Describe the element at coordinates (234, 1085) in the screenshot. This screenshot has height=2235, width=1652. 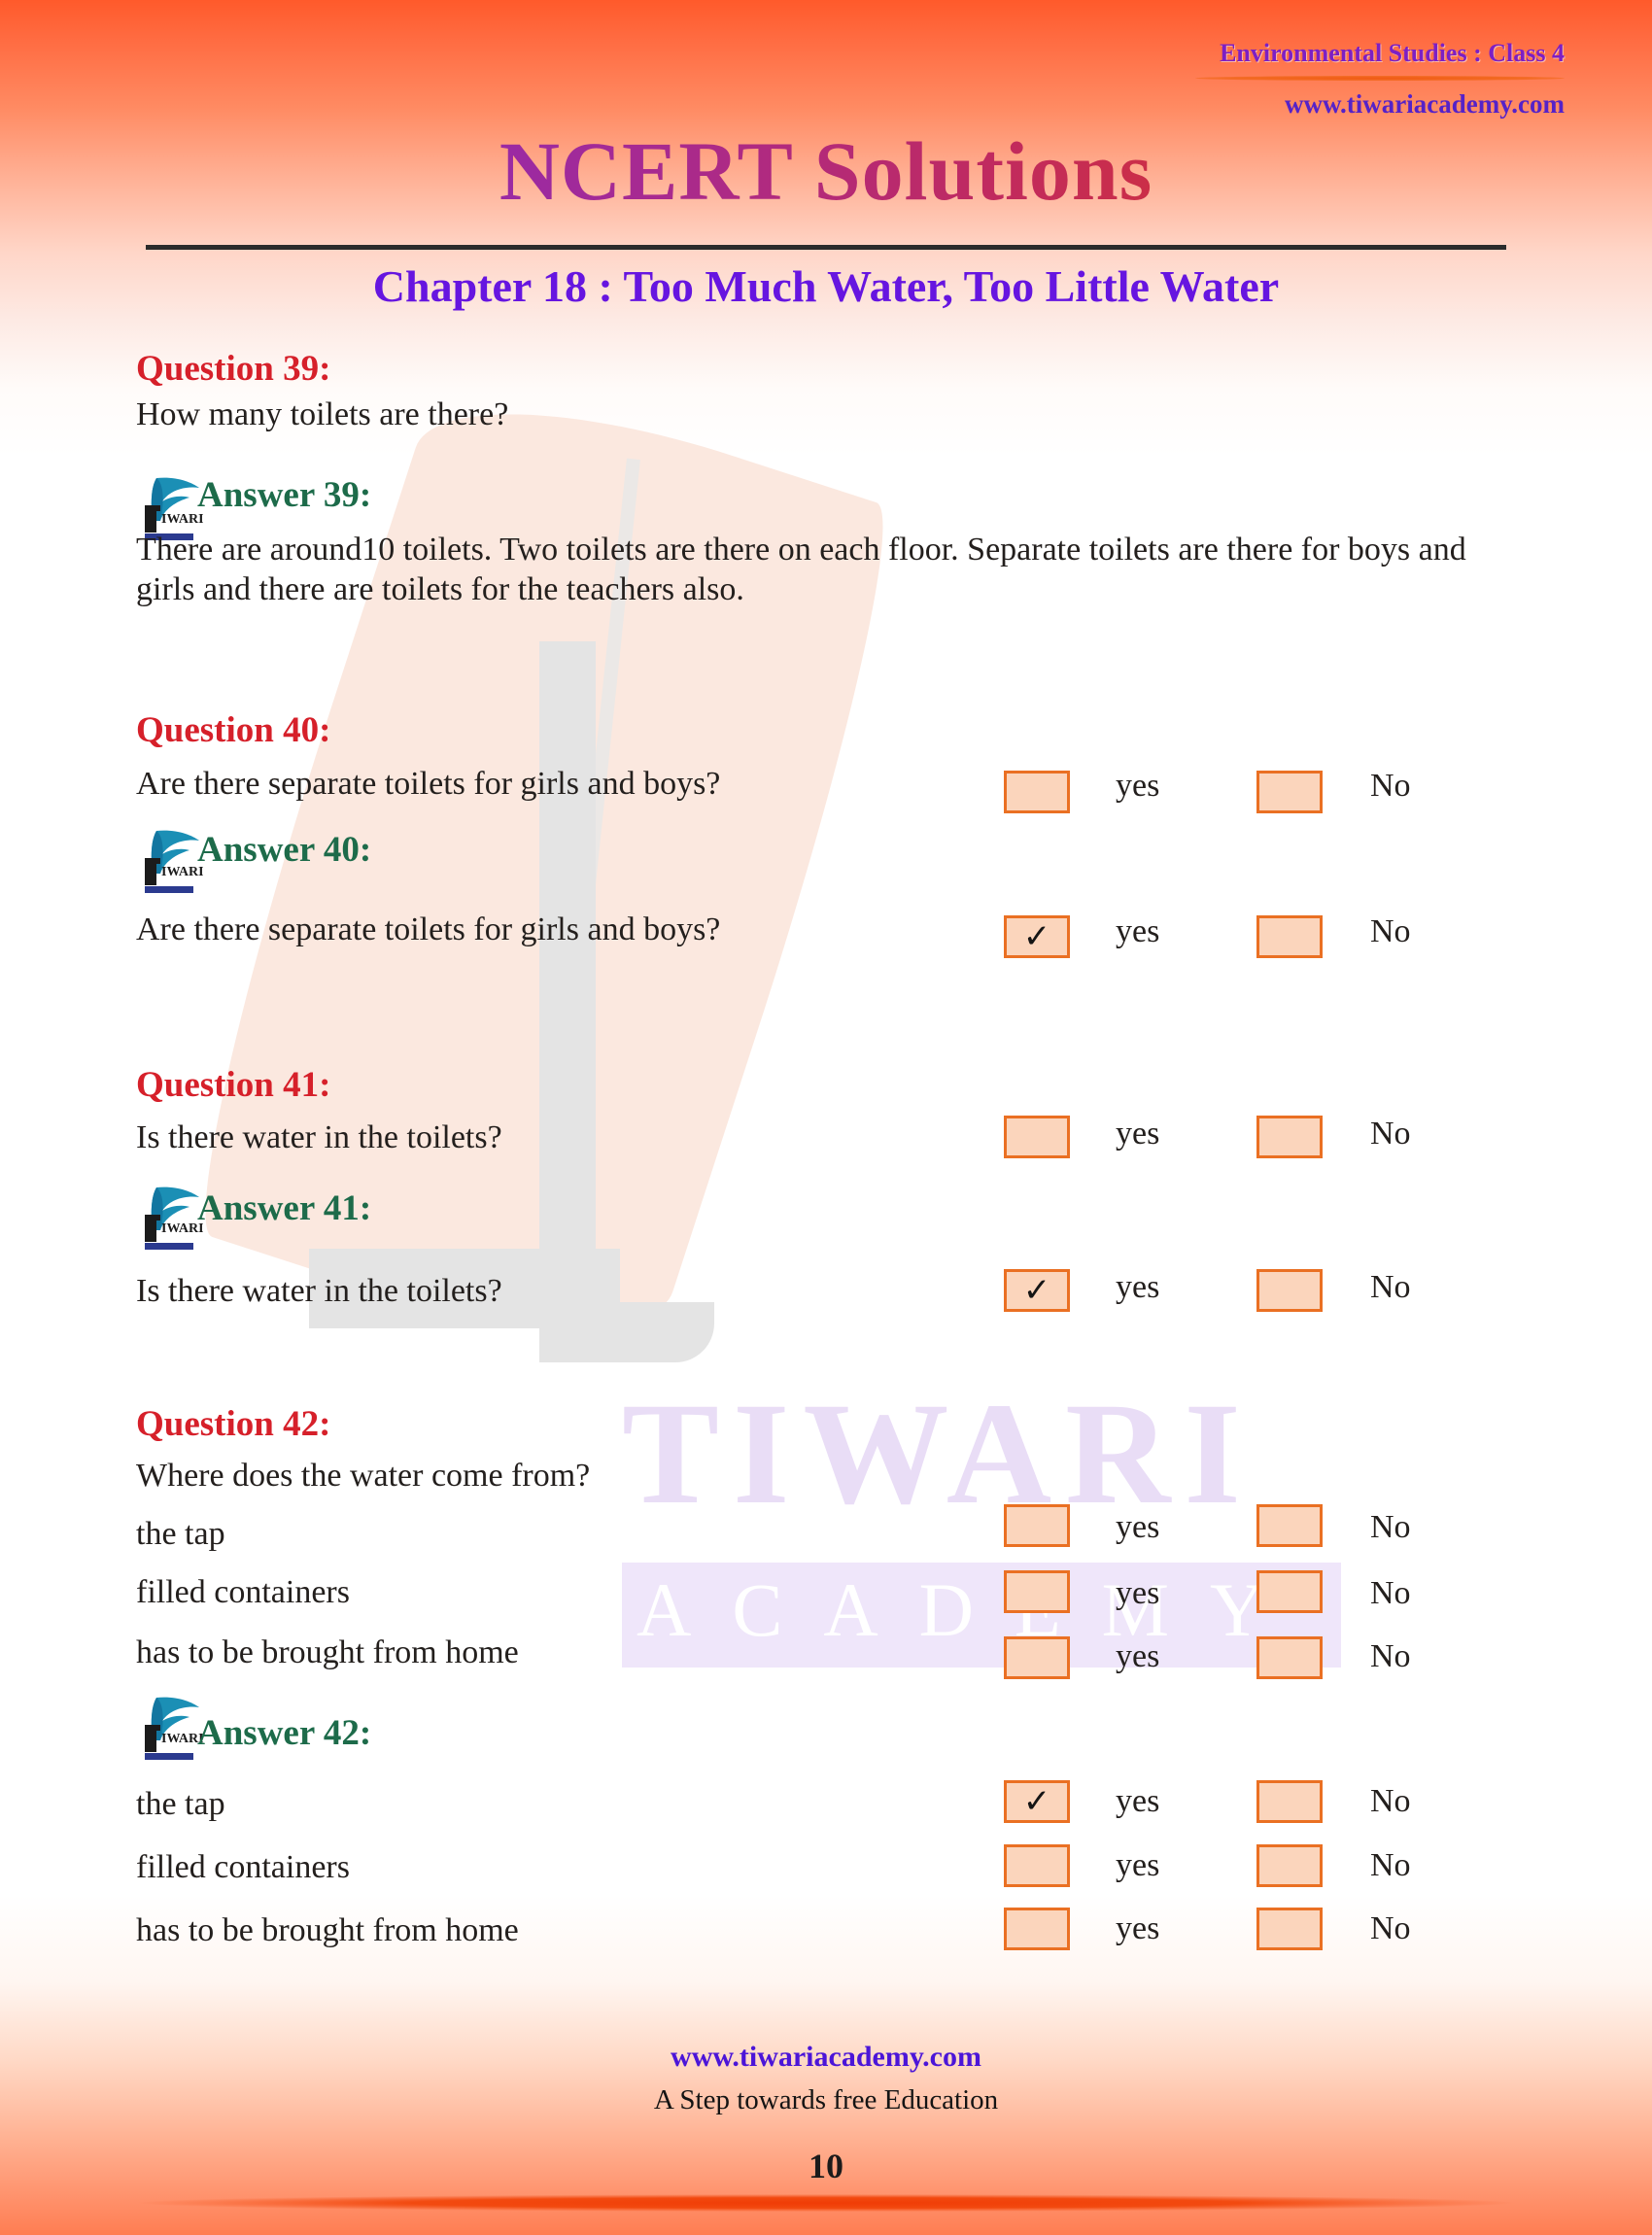
I see `question-41-label: Question 41:` at that location.